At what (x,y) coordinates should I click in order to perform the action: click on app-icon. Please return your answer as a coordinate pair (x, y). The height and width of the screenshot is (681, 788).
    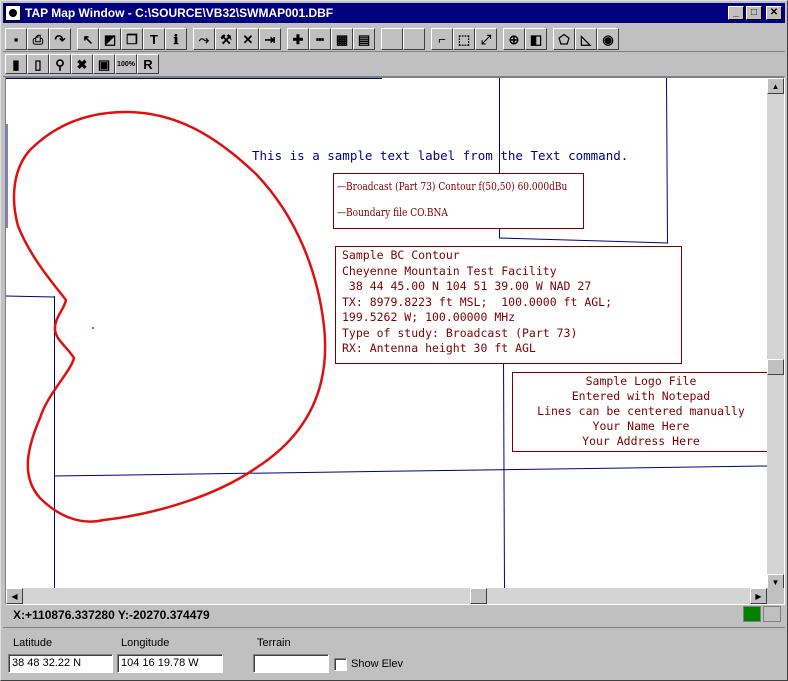
    Looking at the image, I should click on (13, 13).